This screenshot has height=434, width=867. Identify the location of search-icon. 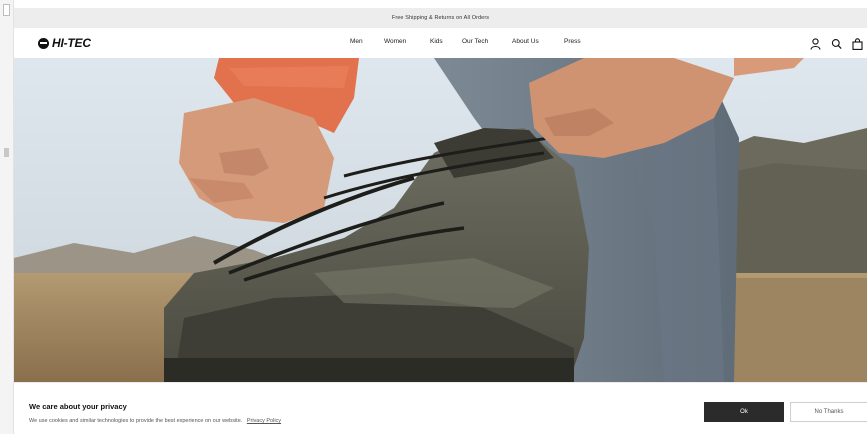
(836, 43).